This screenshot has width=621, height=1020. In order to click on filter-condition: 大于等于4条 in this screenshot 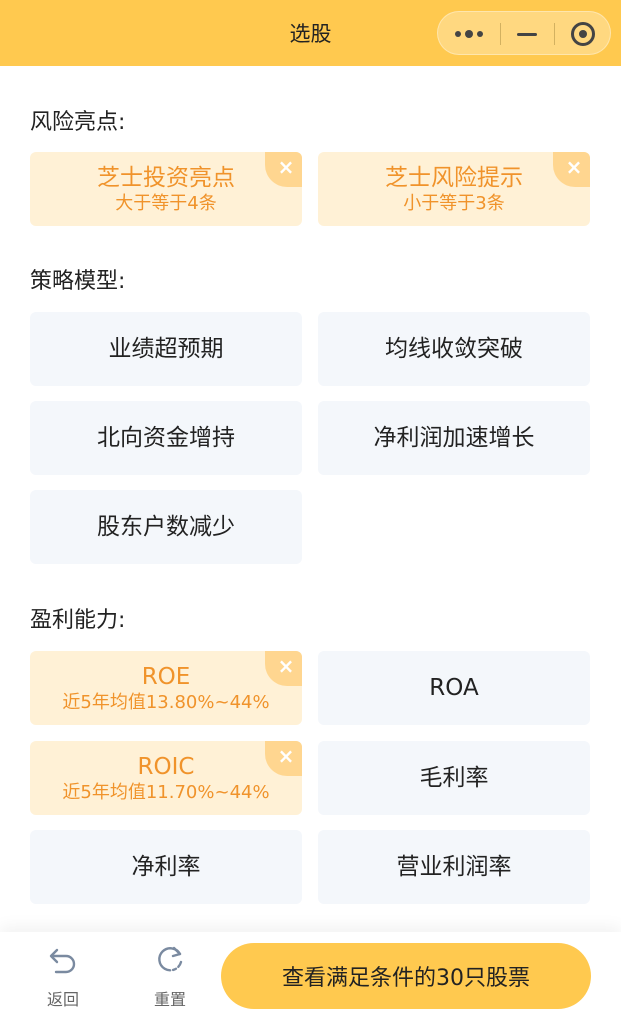, I will do `click(166, 203)`.